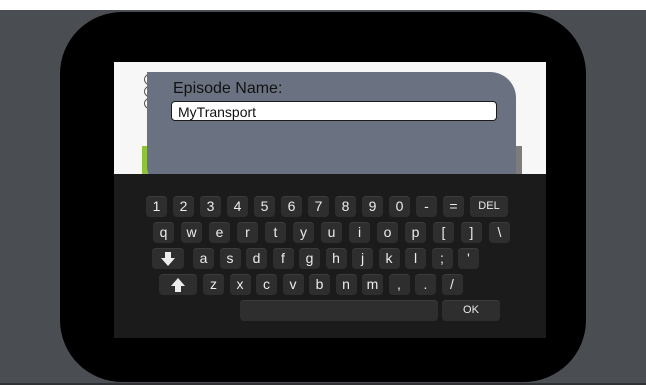 Image resolution: width=646 pixels, height=385 pixels. Describe the element at coordinates (230, 258) in the screenshot. I see `key-s: s` at that location.